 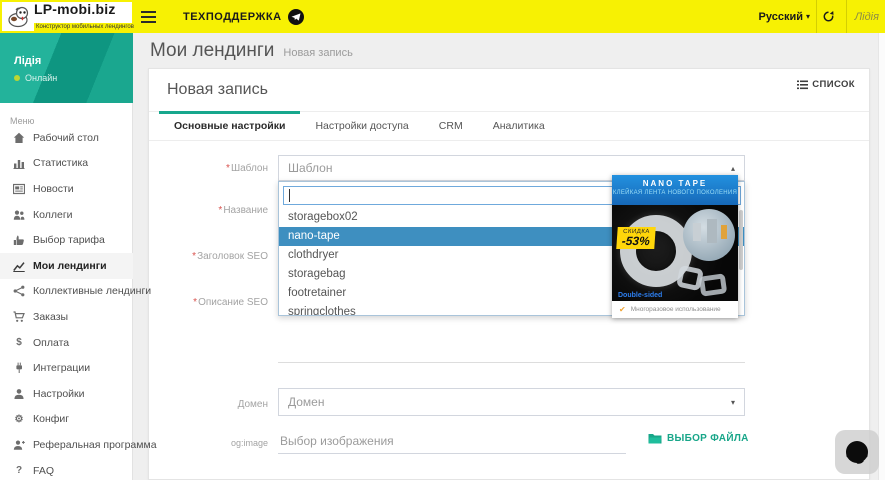 I want to click on discount-badge-value: -53%, so click(x=636, y=241).